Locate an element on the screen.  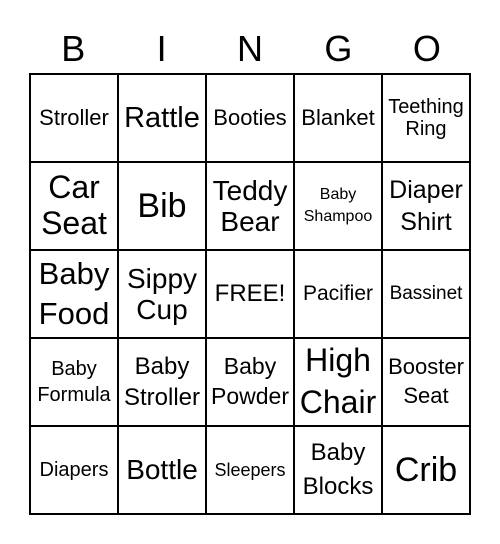
bingo-cell: Baby Blocks is located at coordinates (338, 470).